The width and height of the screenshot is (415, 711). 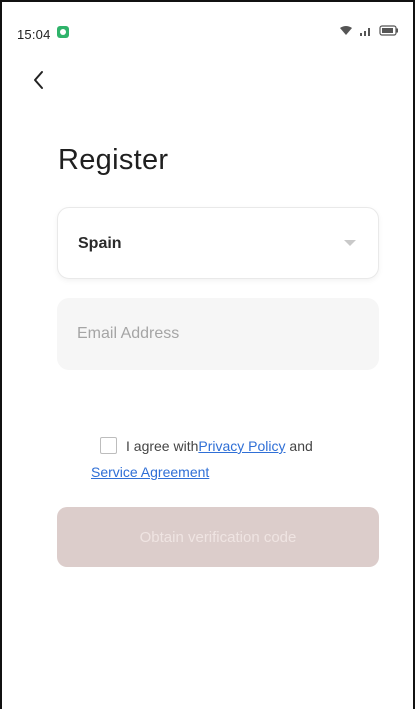 I want to click on country-value: Spain, so click(x=100, y=243).